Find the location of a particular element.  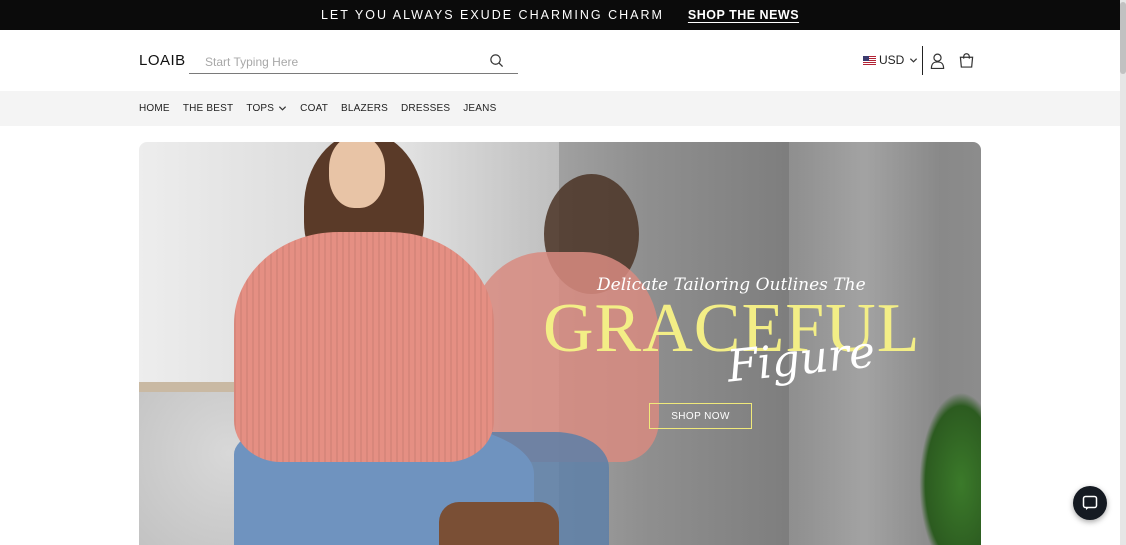

header-divider is located at coordinates (922, 60).